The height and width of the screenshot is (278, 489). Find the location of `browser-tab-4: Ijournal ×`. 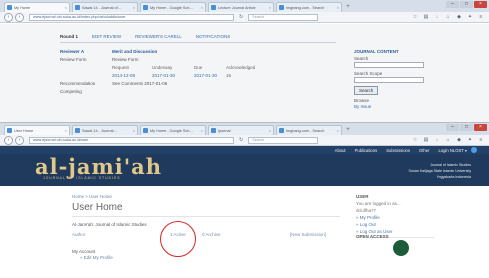

browser-tab-4: Ijournal × is located at coordinates (241, 130).